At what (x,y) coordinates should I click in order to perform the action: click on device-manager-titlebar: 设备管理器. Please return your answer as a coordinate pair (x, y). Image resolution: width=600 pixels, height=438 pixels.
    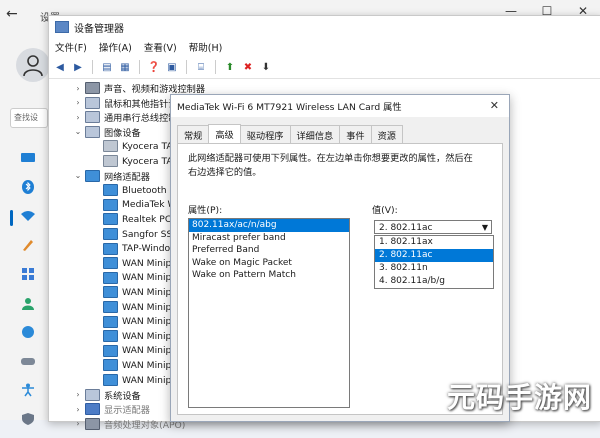
    Looking at the image, I should click on (324, 27).